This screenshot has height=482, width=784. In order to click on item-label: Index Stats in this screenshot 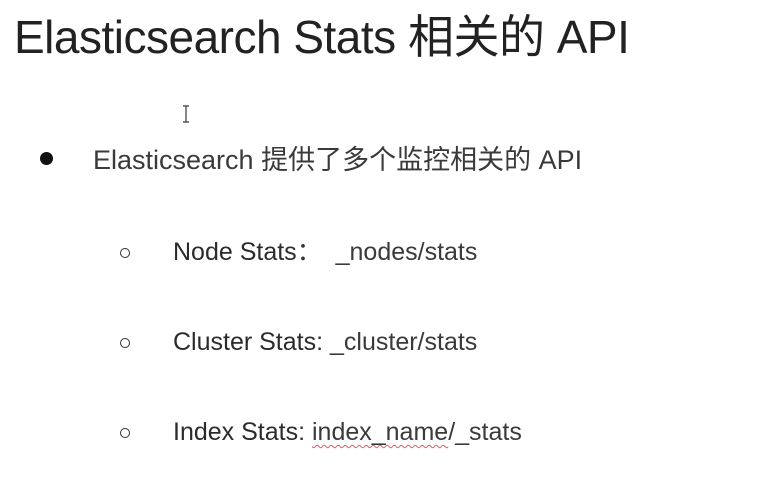, I will do `click(236, 432)`.